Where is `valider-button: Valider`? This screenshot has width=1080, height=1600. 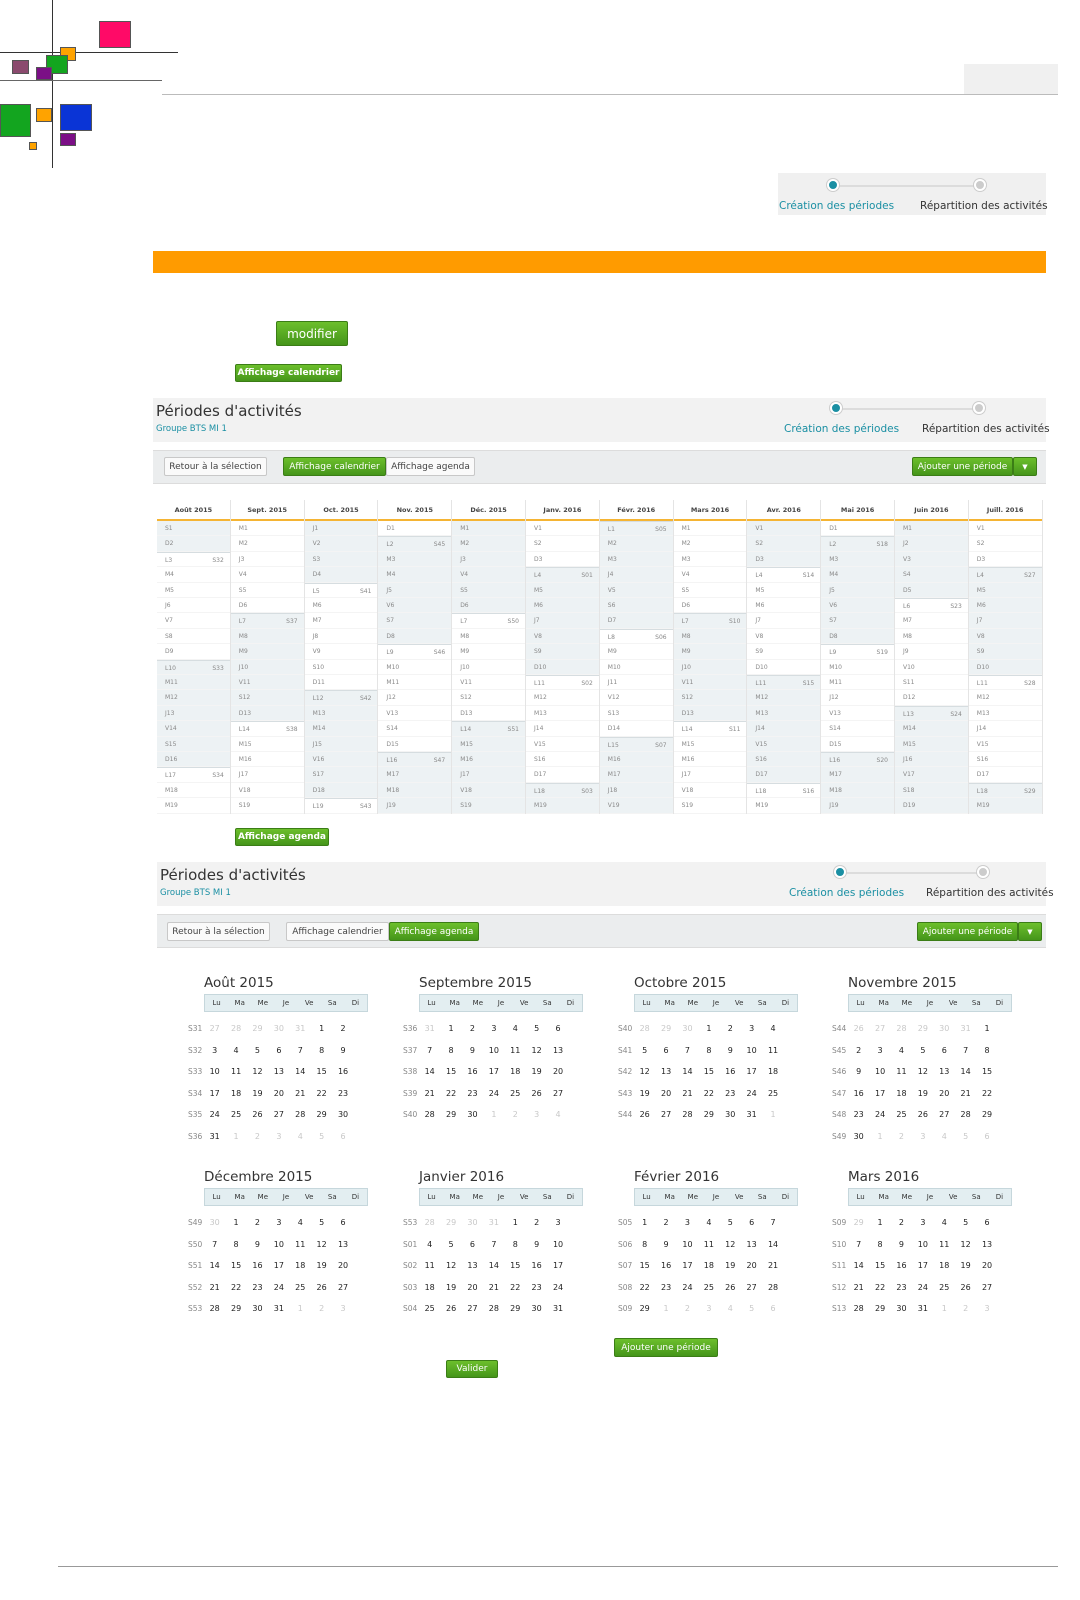
valider-button: Valider is located at coordinates (472, 1369).